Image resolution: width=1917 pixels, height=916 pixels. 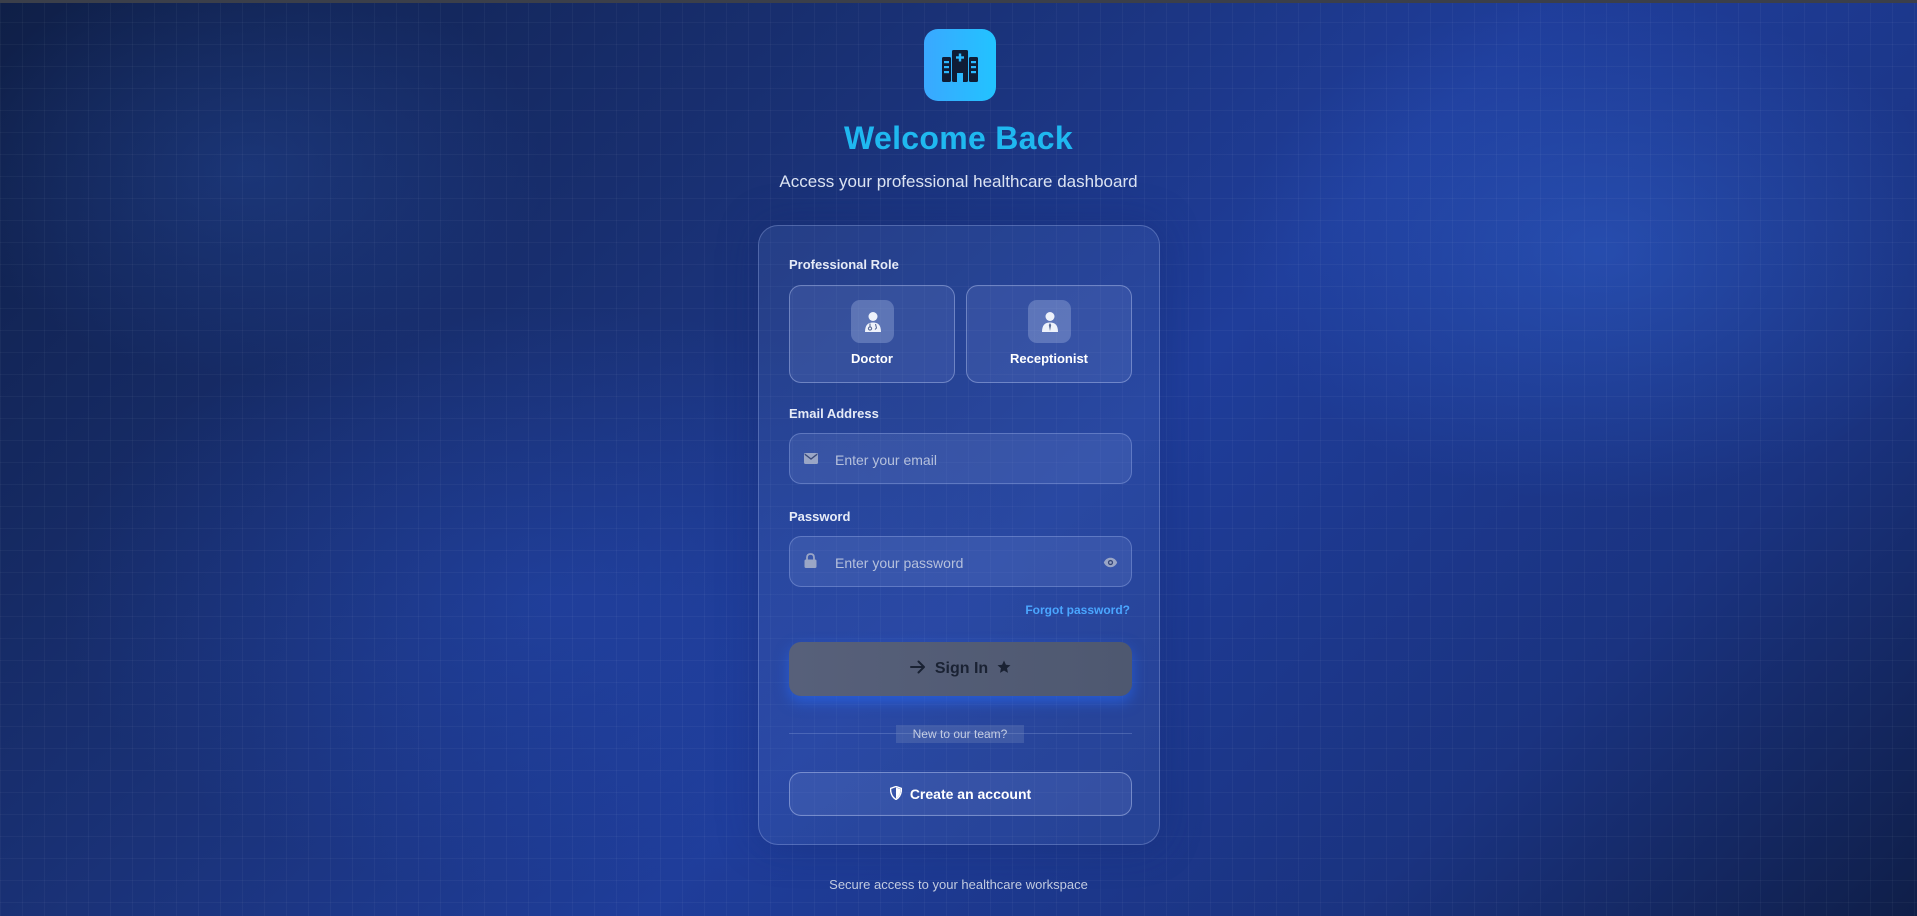 I want to click on role-label: Professional Role, so click(x=844, y=264).